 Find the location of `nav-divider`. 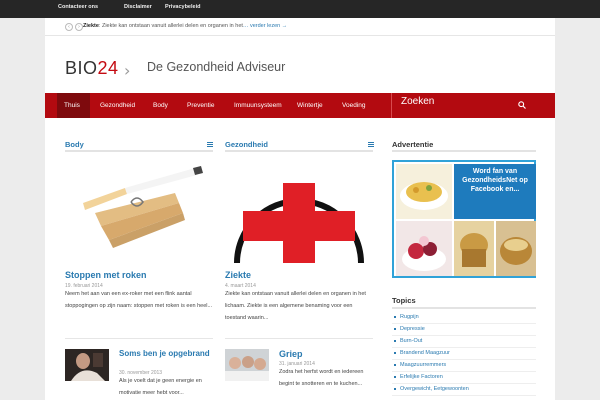

nav-divider is located at coordinates (391, 105).